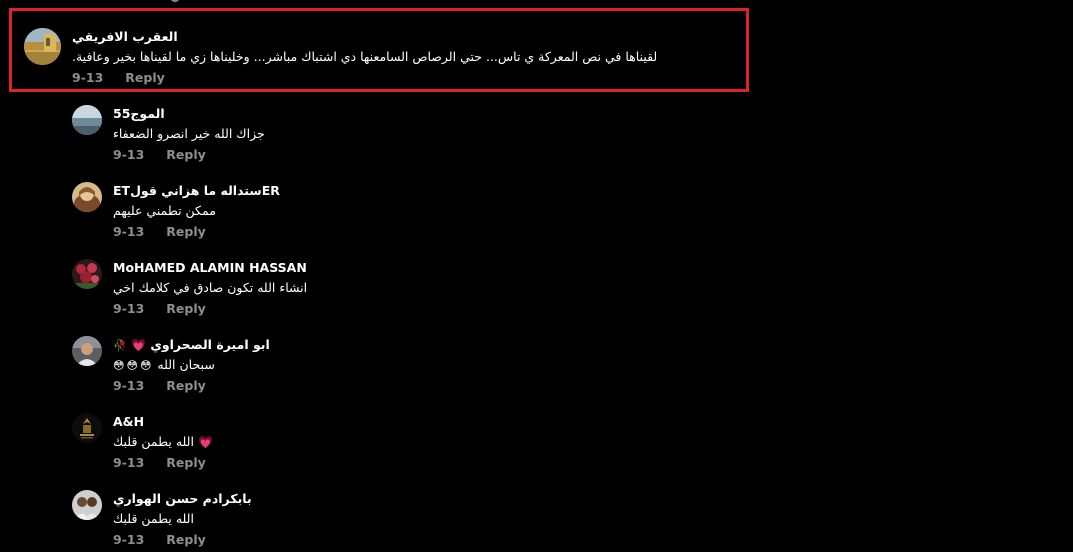  What do you see at coordinates (120, 345) in the screenshot?
I see `author-emoji-rose: 🥀` at bounding box center [120, 345].